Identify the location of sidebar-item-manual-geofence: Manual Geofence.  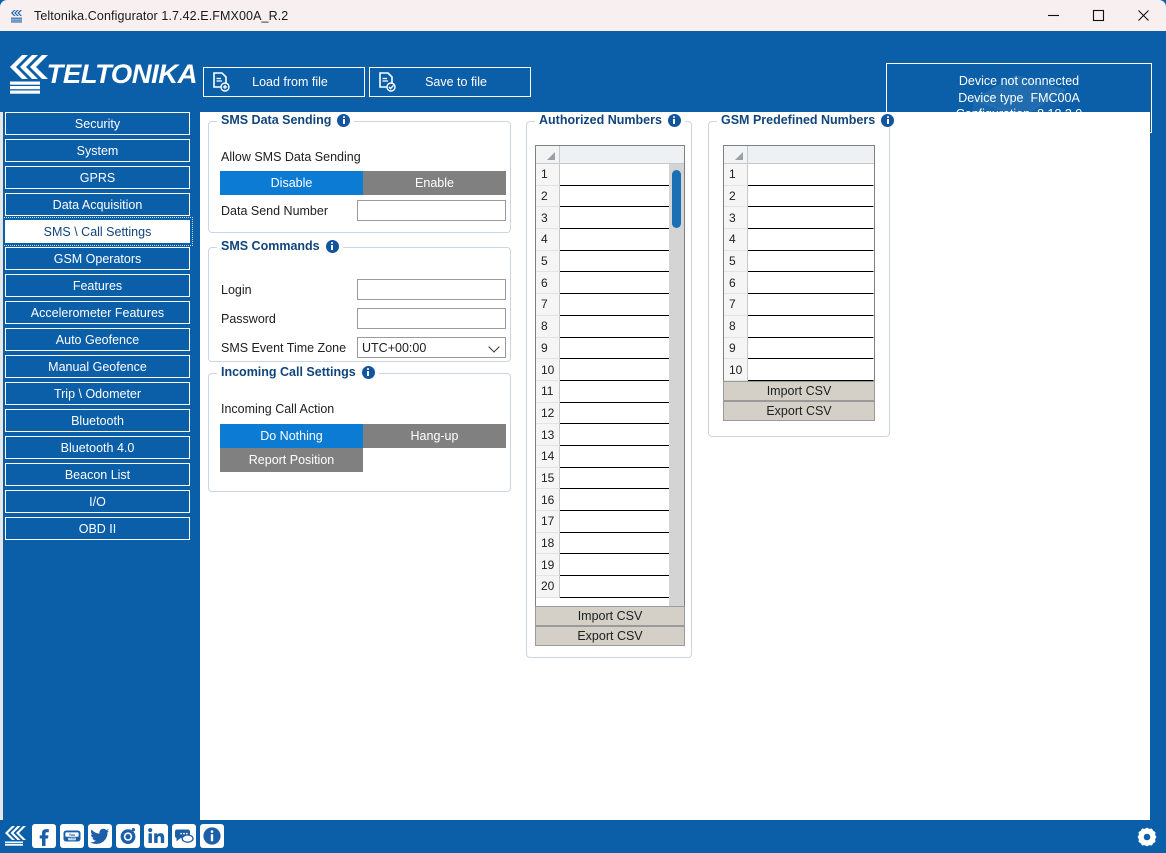
(97, 366).